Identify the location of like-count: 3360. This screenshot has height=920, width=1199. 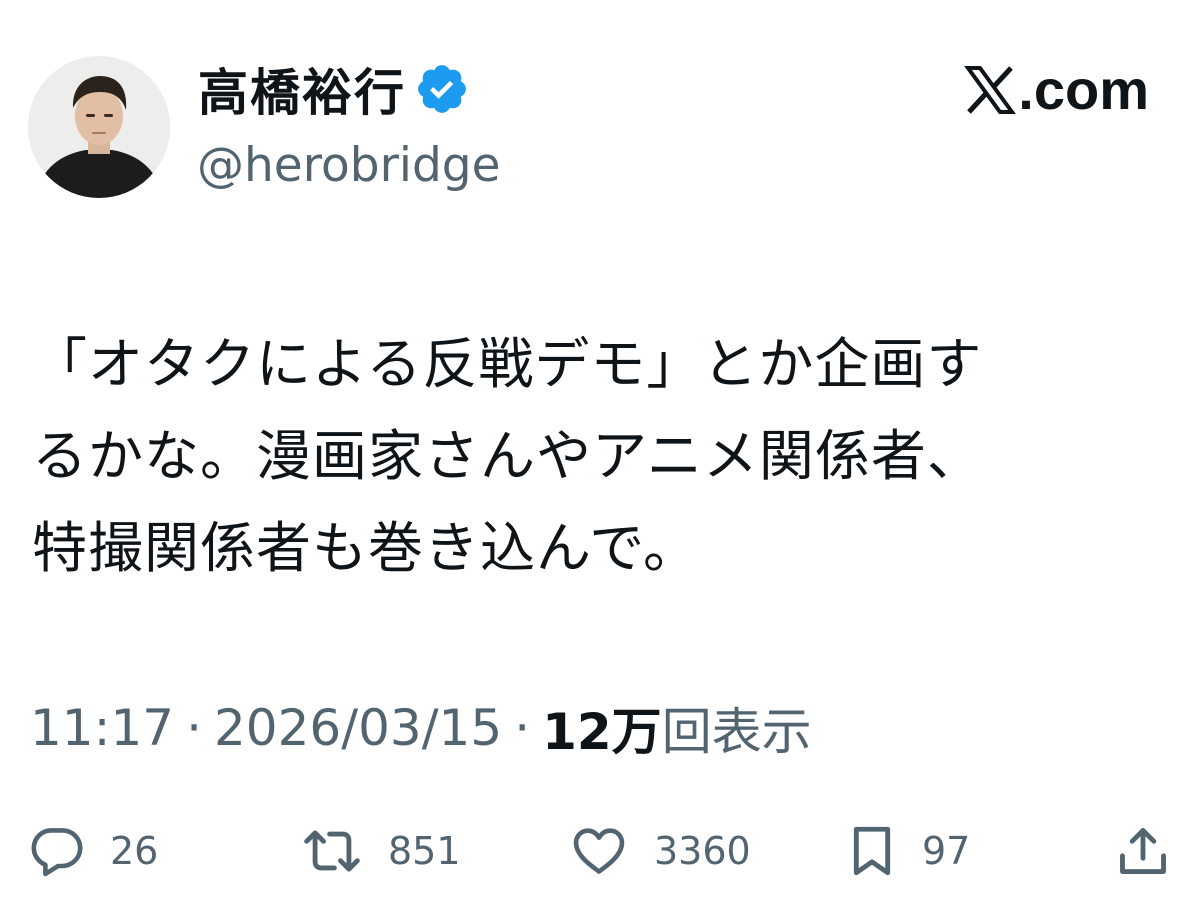
(702, 851).